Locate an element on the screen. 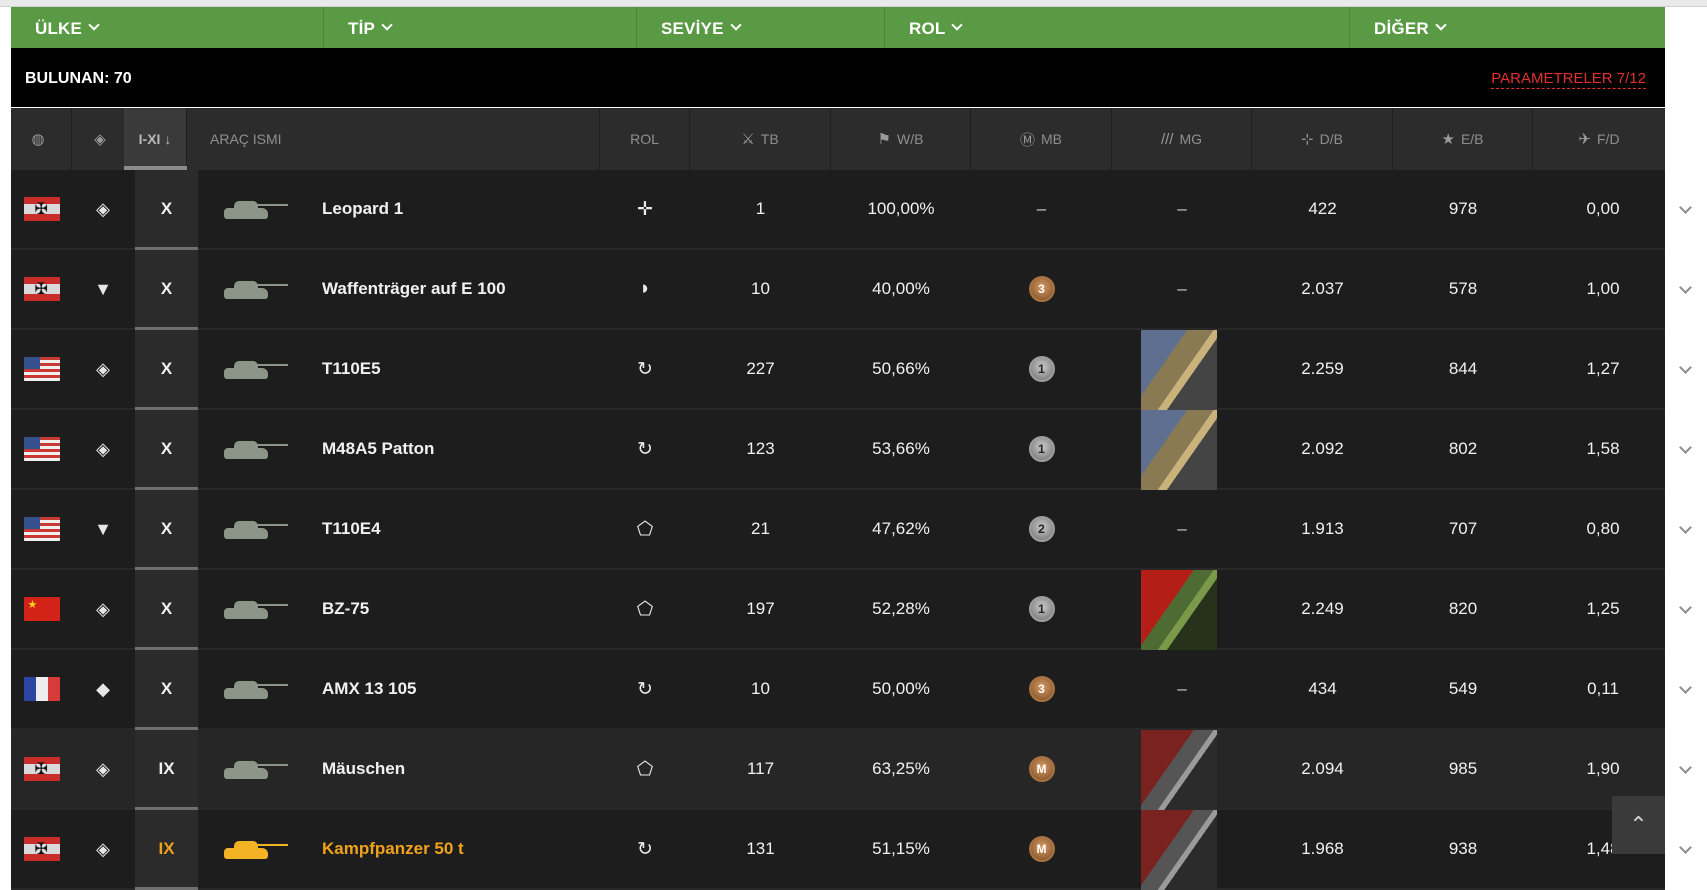 The height and width of the screenshot is (890, 1707). header-country: ◍ is located at coordinates (41, 139).